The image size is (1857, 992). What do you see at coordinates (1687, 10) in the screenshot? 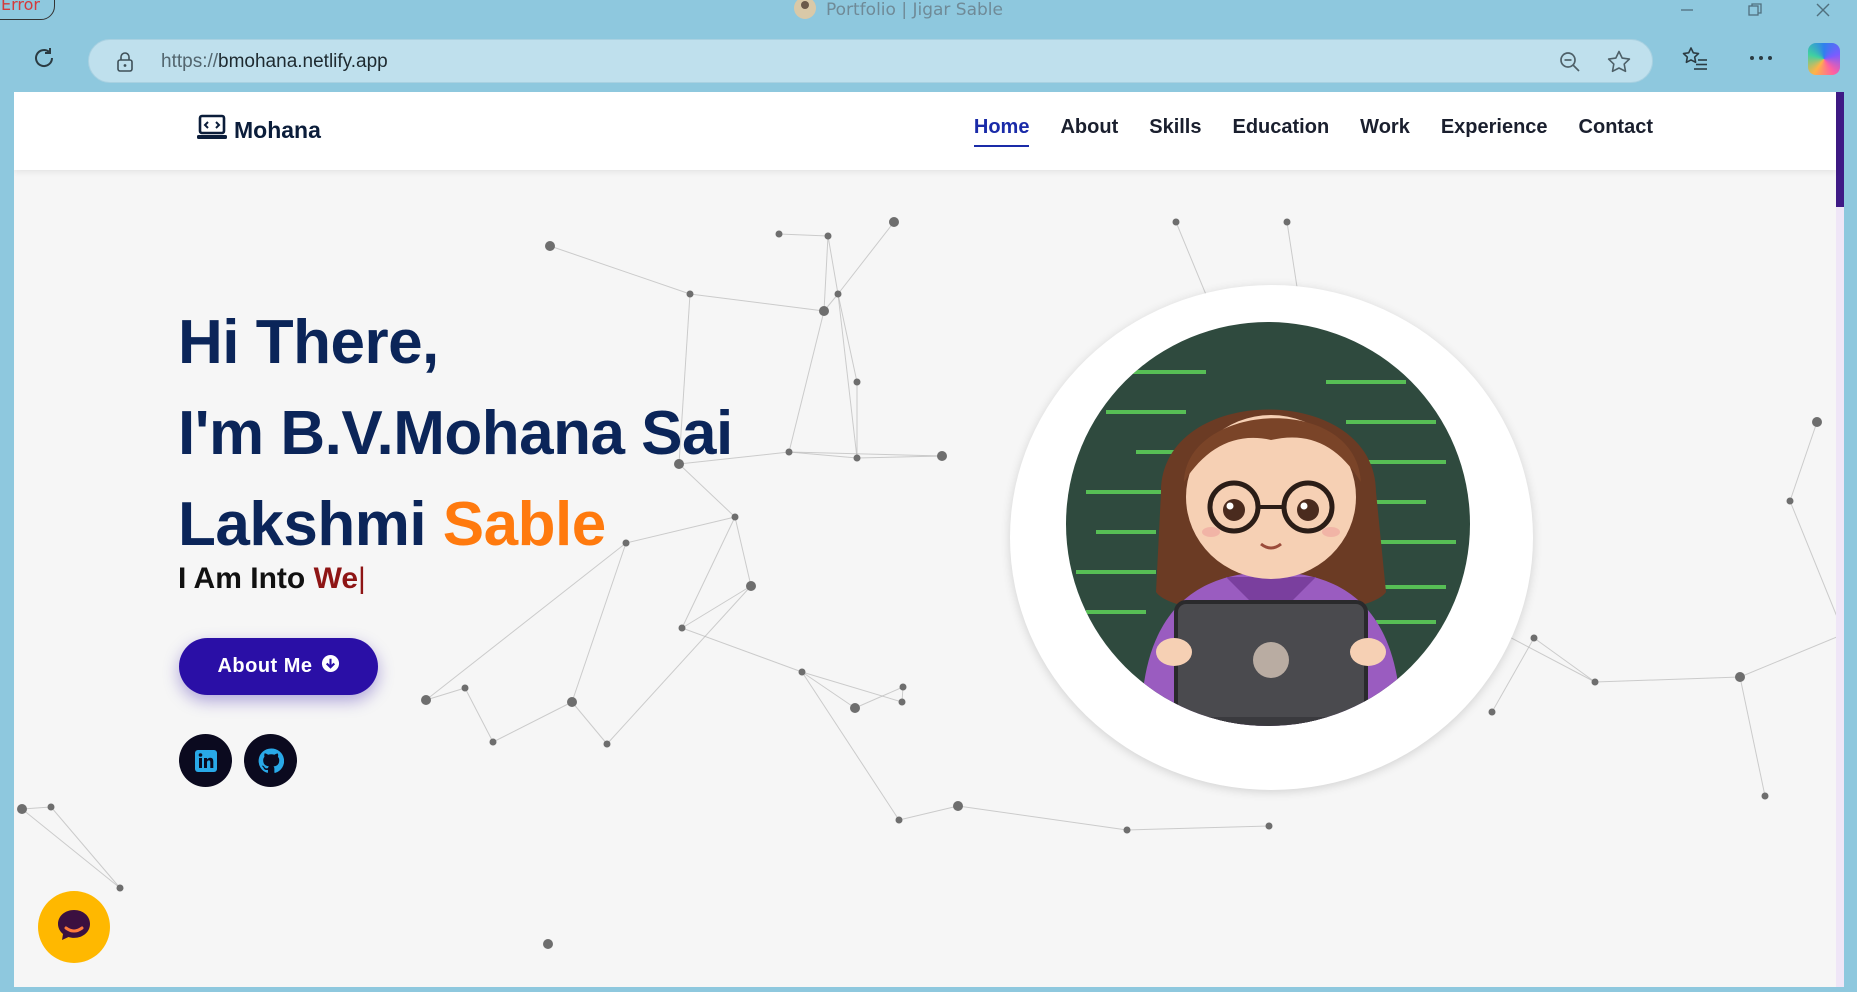
I see `minimize-icon` at bounding box center [1687, 10].